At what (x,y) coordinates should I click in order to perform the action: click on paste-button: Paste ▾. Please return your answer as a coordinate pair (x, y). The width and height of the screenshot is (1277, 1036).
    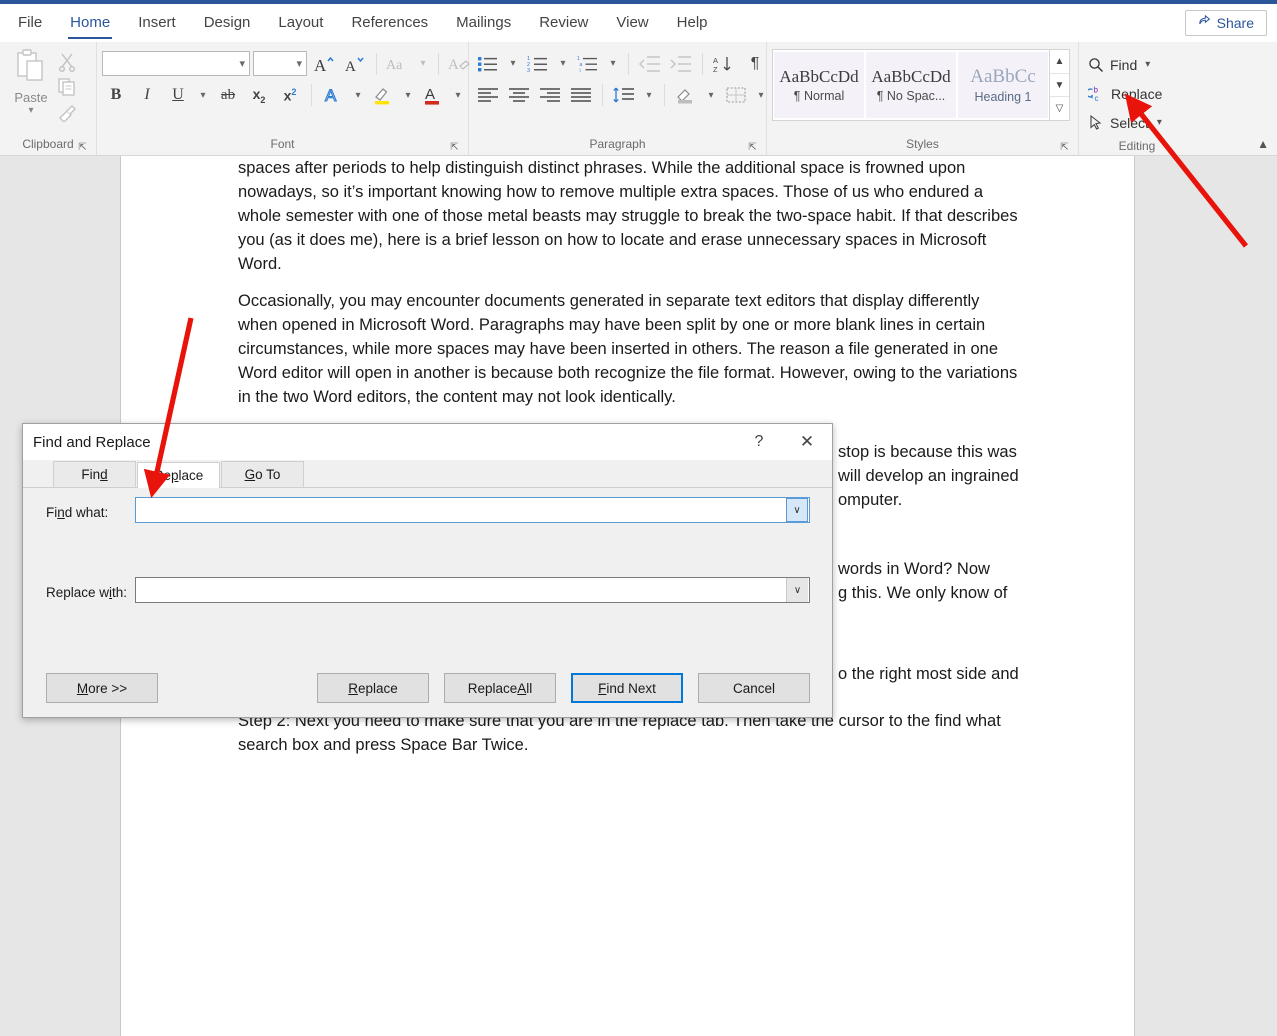
    Looking at the image, I should click on (31, 82).